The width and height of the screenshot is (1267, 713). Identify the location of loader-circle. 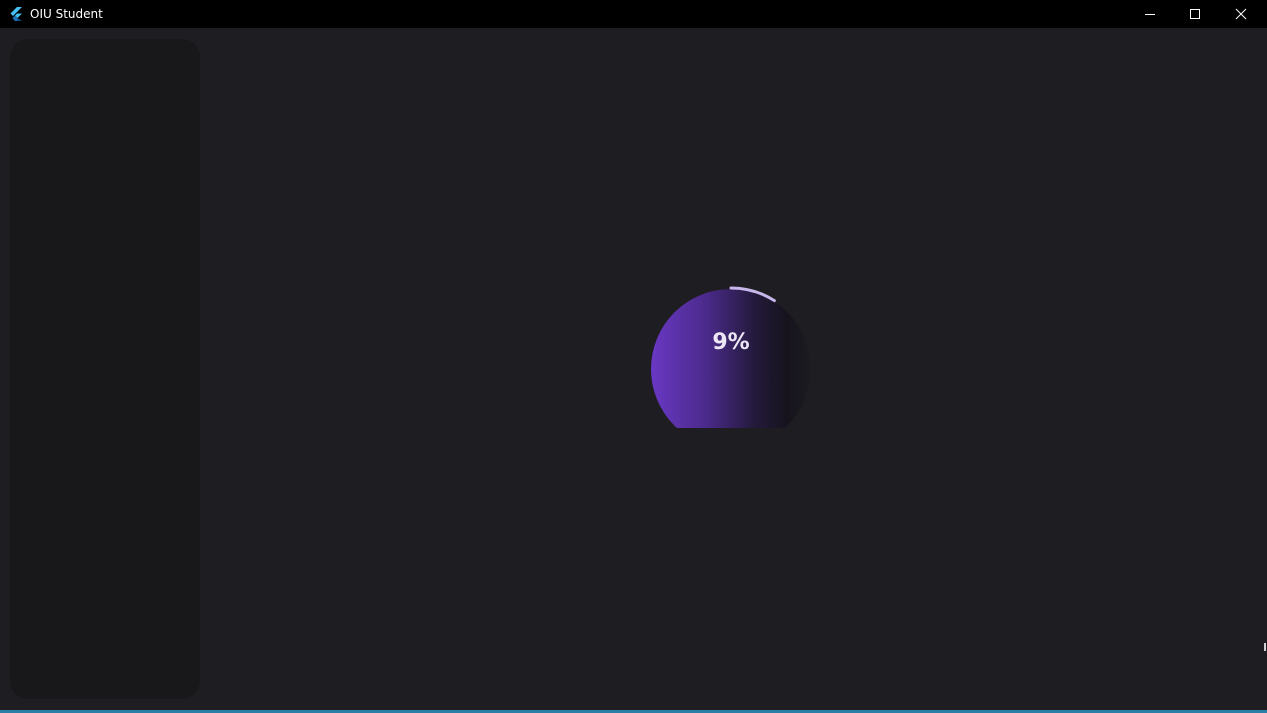
(731, 358).